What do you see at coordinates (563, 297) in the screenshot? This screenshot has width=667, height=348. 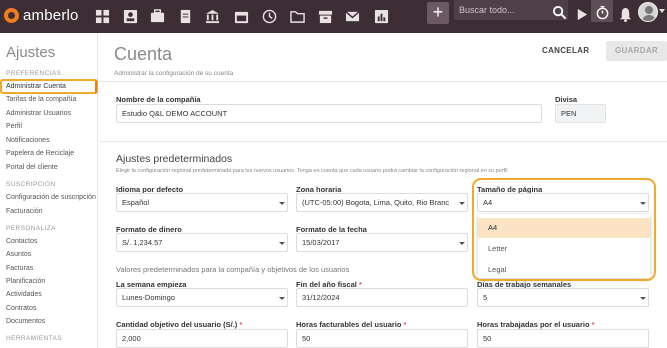 I see `workdays-select: 5` at bounding box center [563, 297].